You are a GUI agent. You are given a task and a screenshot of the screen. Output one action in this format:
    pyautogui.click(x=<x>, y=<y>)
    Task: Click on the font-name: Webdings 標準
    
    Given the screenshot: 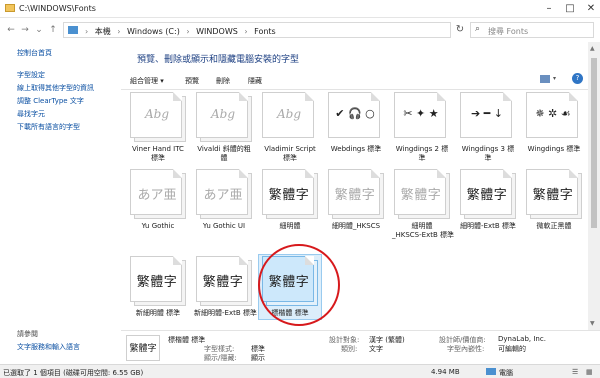 What is the action you would take?
    pyautogui.click(x=356, y=149)
    